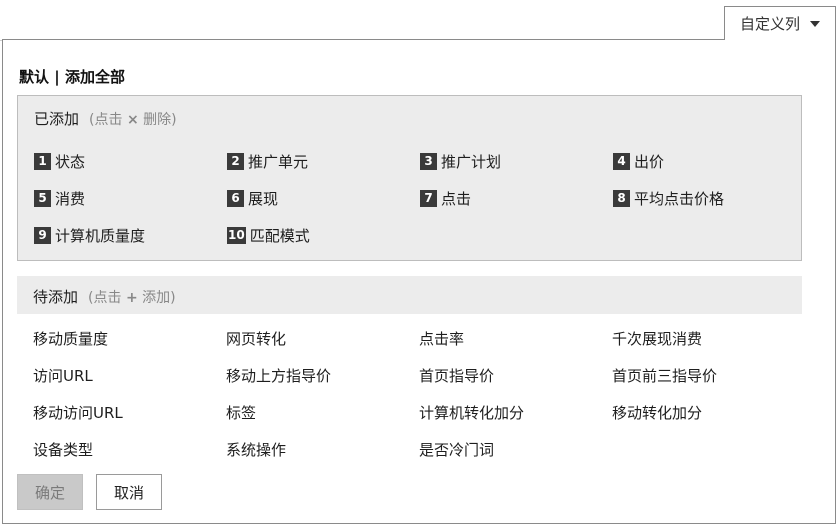 This screenshot has height=525, width=840. Describe the element at coordinates (515, 339) in the screenshot. I see `pending-column-item: 点击率` at that location.